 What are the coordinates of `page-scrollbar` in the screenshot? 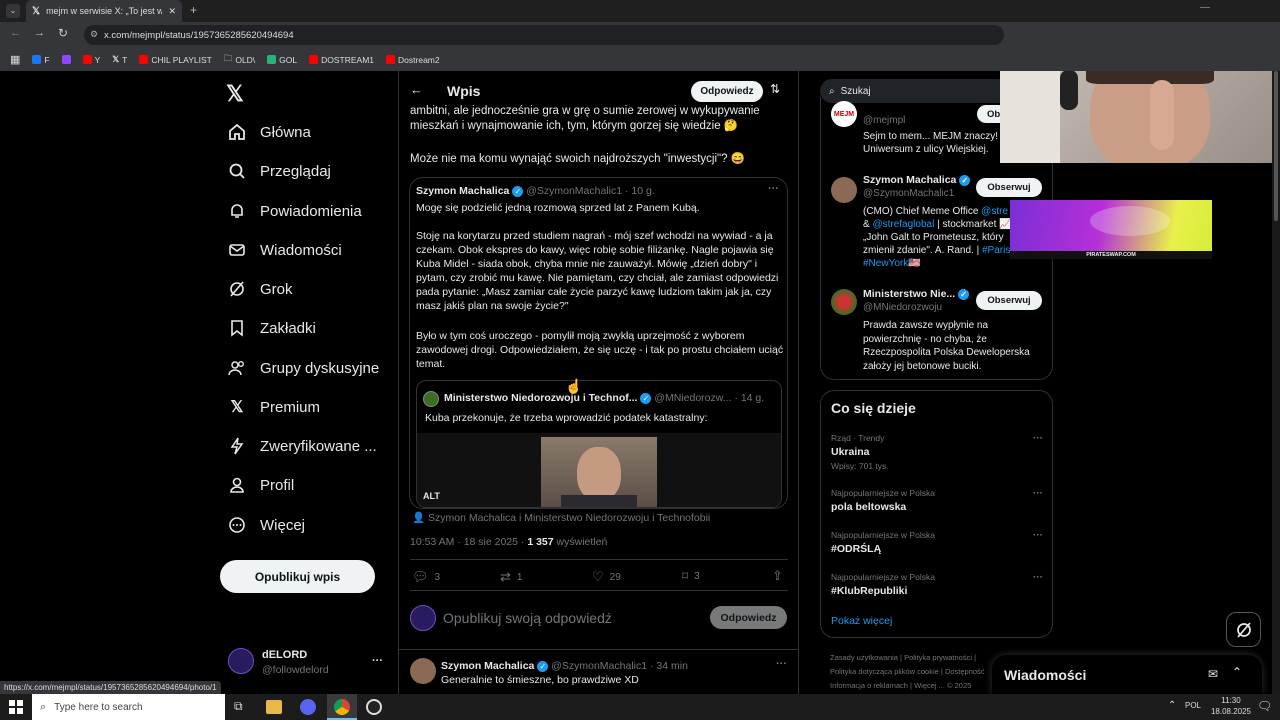 It's located at (1276, 382).